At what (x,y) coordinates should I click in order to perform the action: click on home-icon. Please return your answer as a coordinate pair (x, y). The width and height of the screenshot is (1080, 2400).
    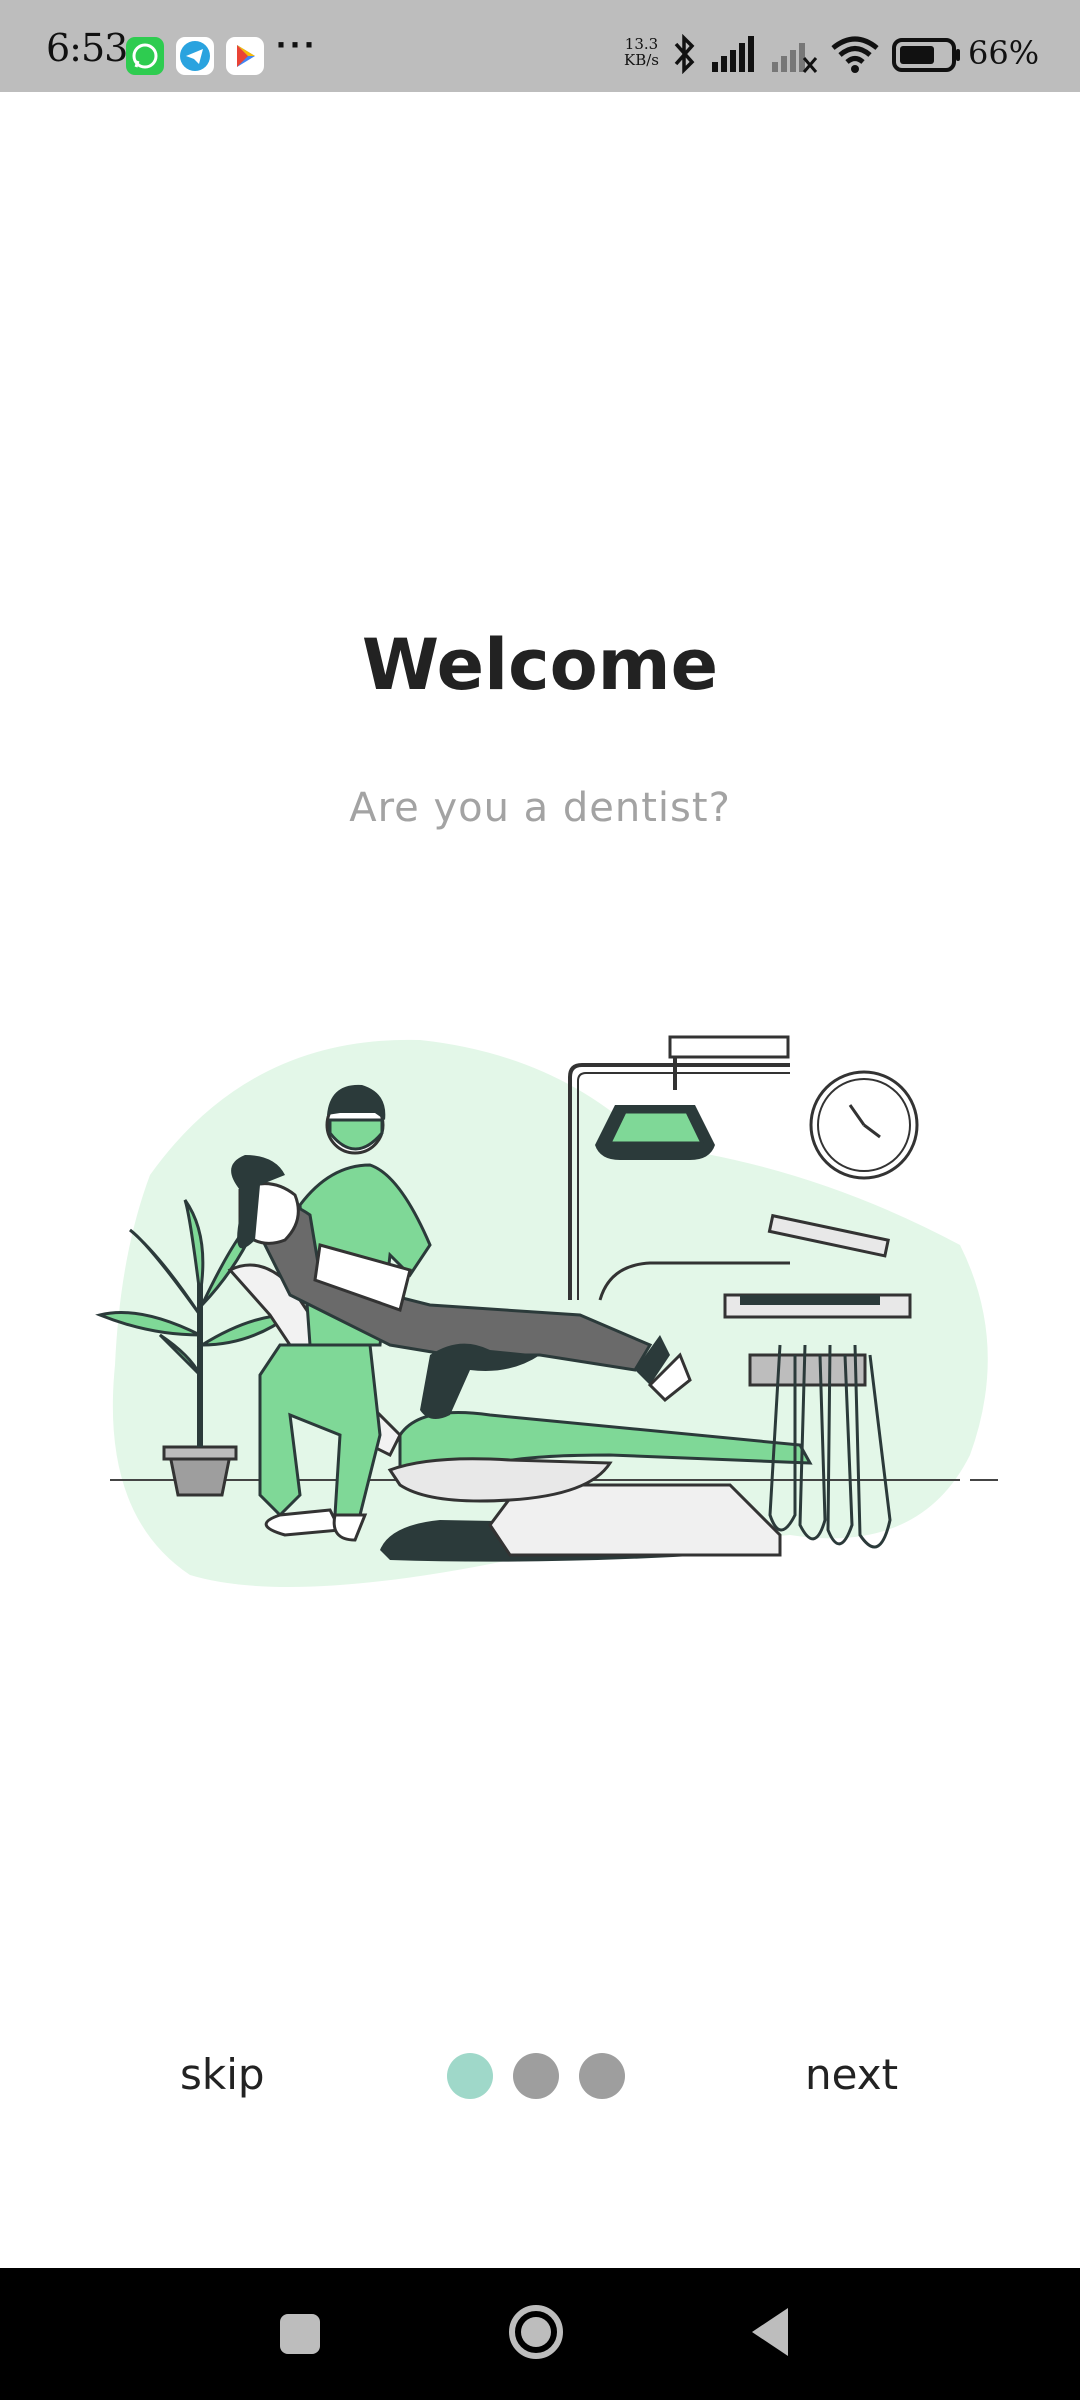
    Looking at the image, I should click on (536, 2332).